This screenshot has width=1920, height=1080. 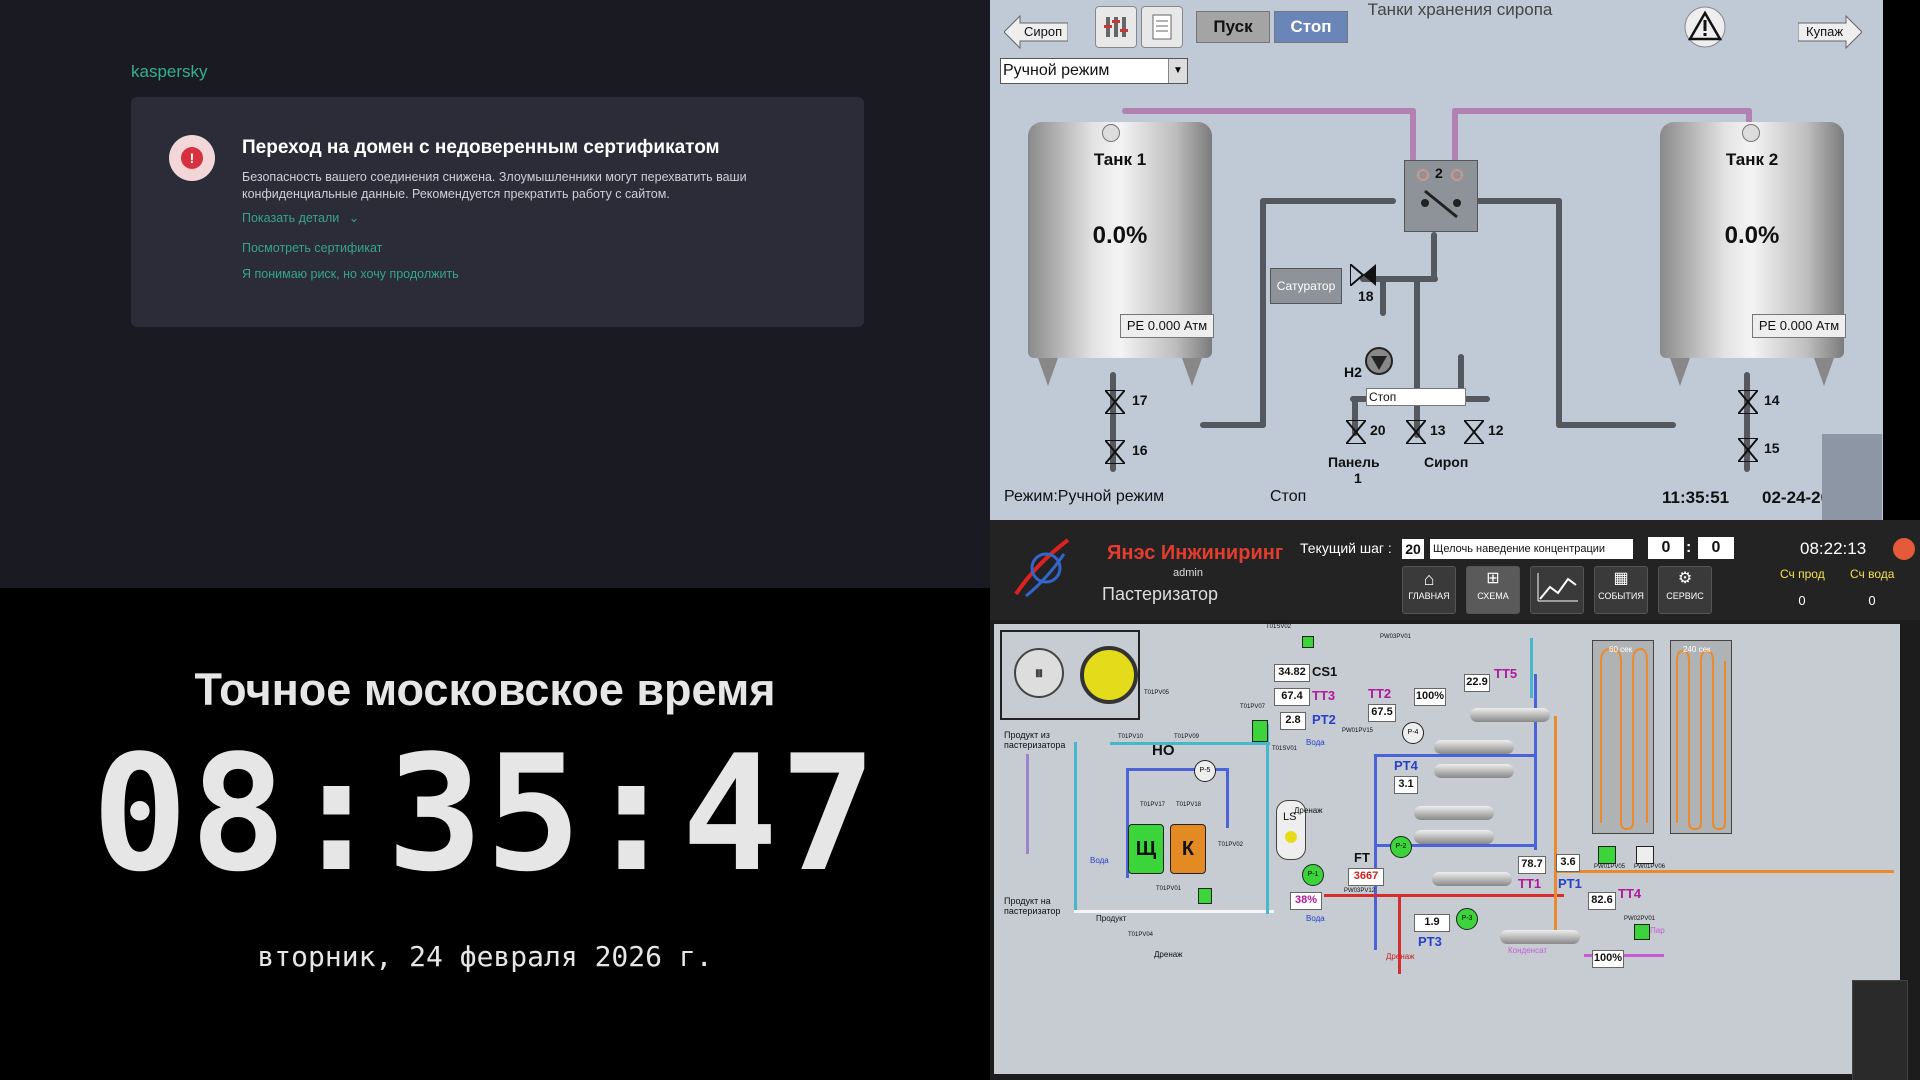 What do you see at coordinates (1346, 548) in the screenshot?
I see `step-label: Текущий шаг :` at bounding box center [1346, 548].